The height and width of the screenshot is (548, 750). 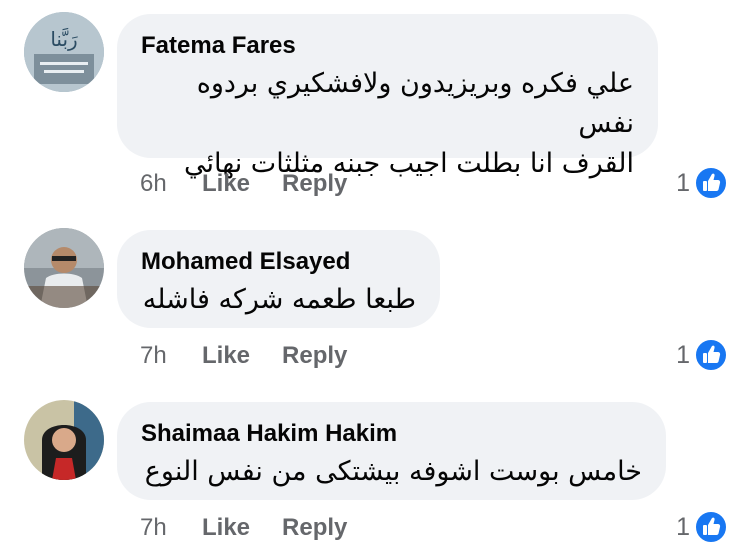 What do you see at coordinates (278, 279) in the screenshot?
I see `comment-bubble: Mohamed Elsayed طبعا طعمه شركه فاشله` at bounding box center [278, 279].